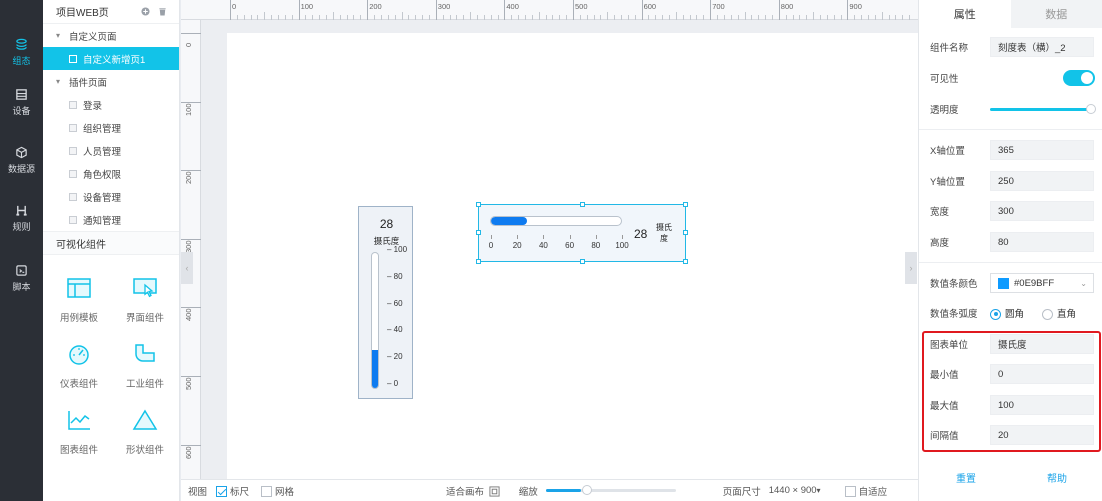  I want to click on tree-item: 人员管理, so click(111, 150).